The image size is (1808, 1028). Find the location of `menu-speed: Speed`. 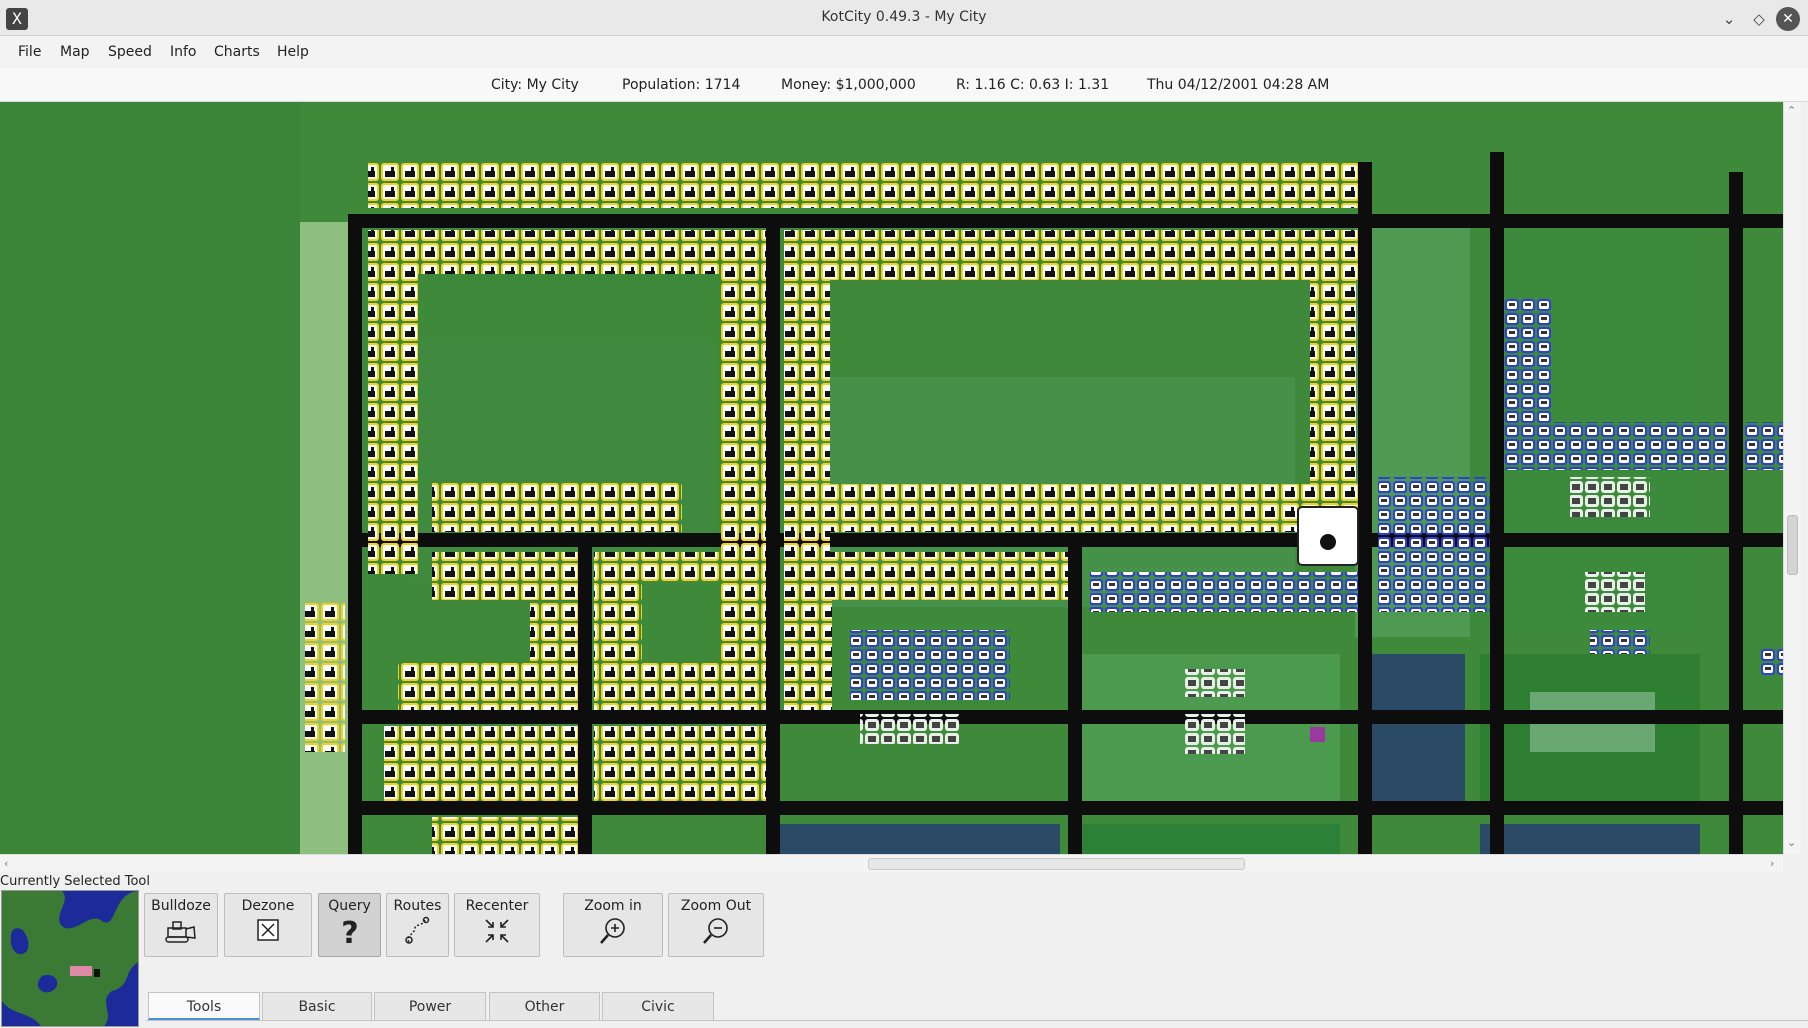

menu-speed: Speed is located at coordinates (130, 52).